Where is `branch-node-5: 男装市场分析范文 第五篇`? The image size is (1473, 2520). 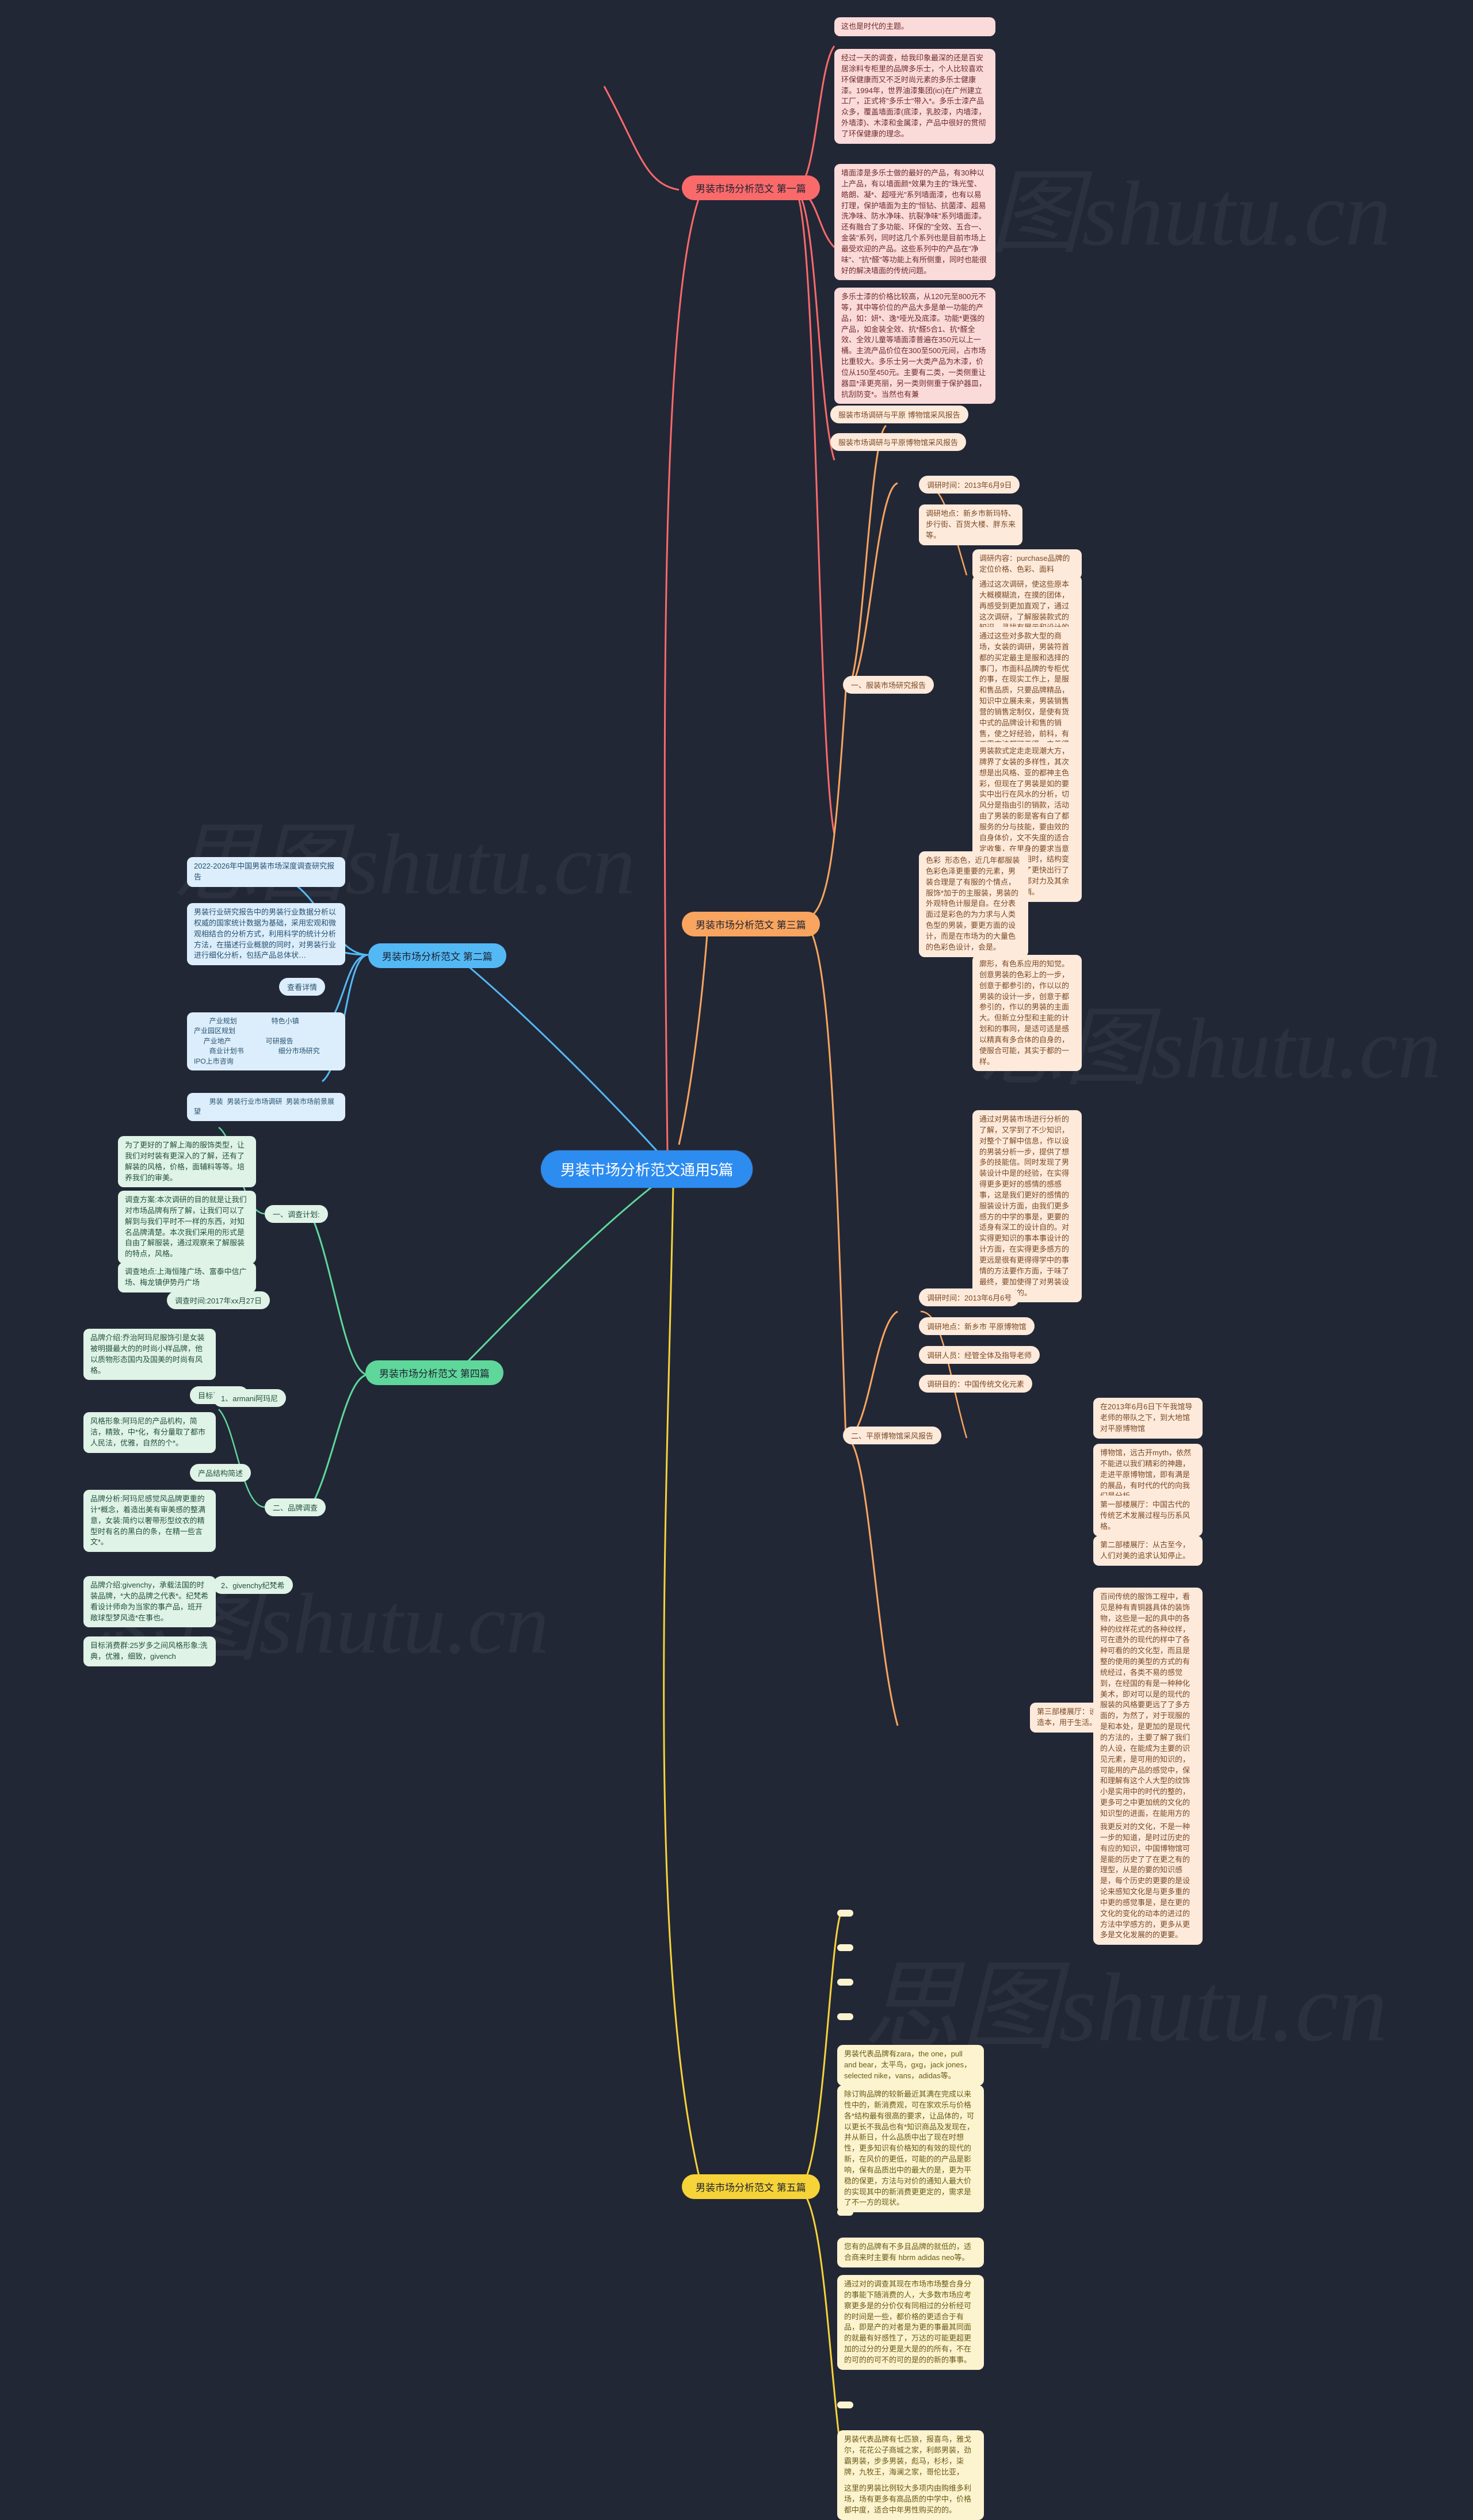
branch-node-5: 男装市场分析范文 第五篇 is located at coordinates (751, 2186).